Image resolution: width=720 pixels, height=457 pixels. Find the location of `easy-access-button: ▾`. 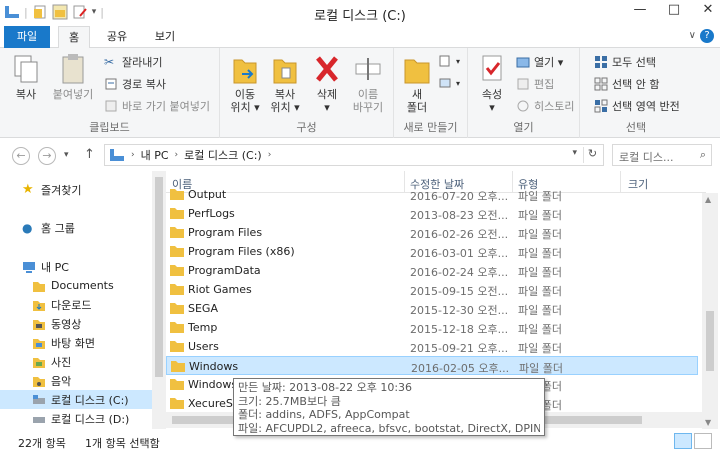

easy-access-button: ▾ is located at coordinates (449, 83).